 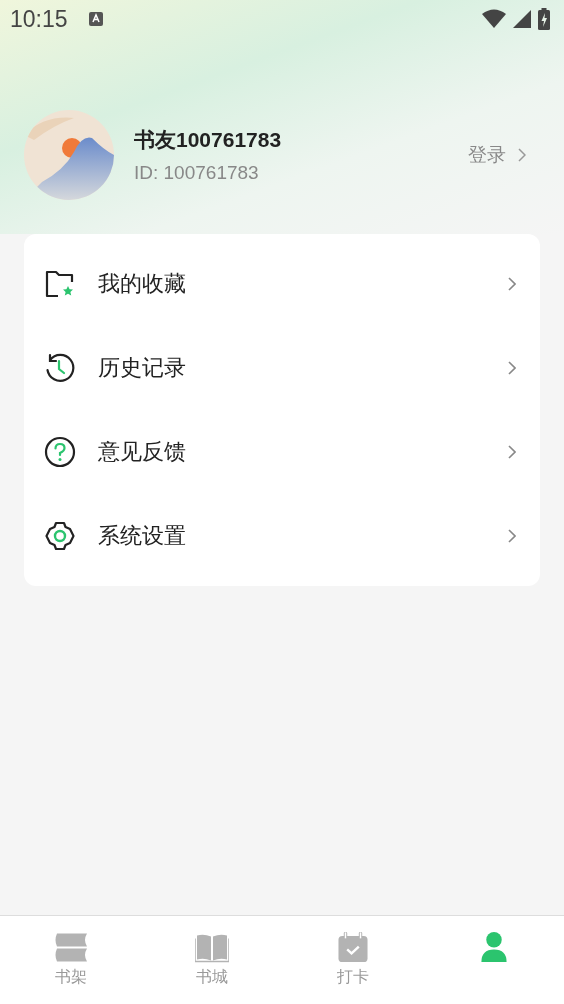 I want to click on settings-icon, so click(x=60, y=536).